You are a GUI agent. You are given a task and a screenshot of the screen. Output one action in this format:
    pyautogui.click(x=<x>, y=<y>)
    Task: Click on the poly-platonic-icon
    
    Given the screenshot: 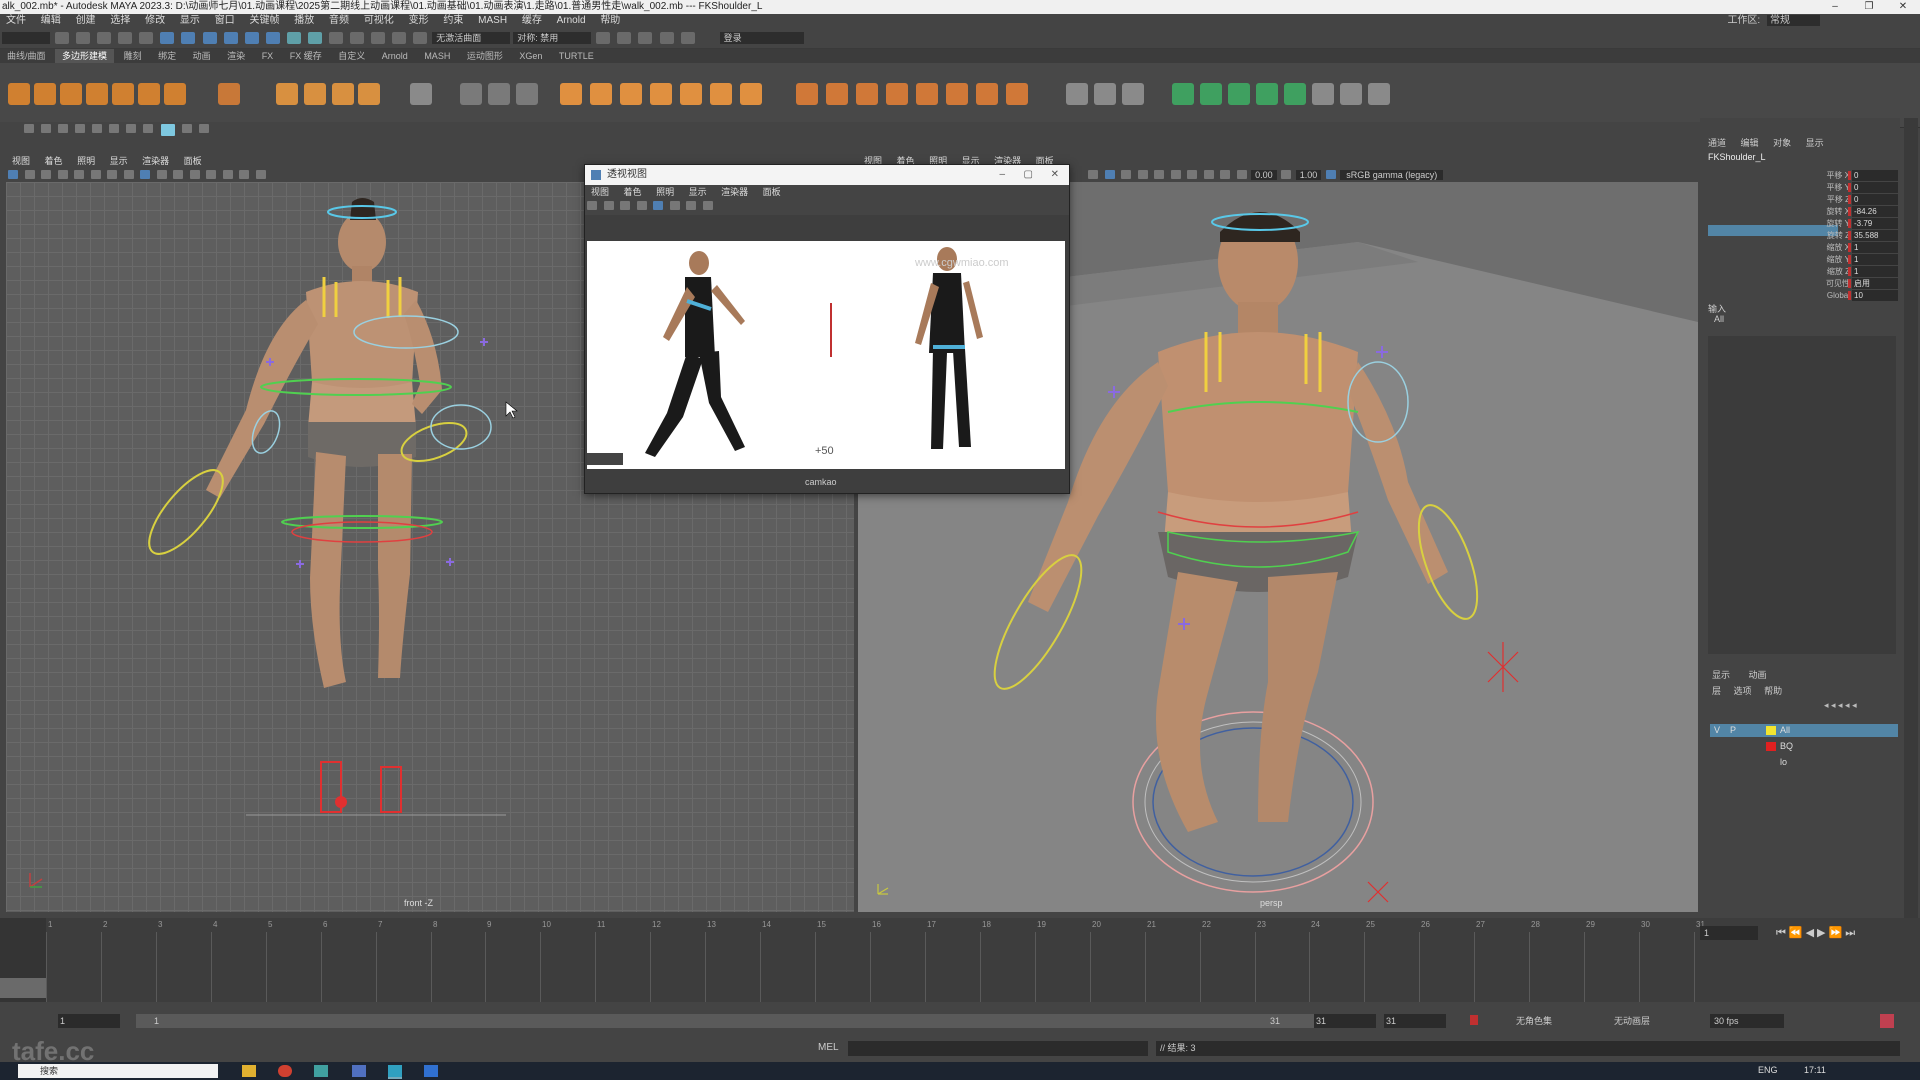 What is the action you would take?
    pyautogui.click(x=229, y=94)
    